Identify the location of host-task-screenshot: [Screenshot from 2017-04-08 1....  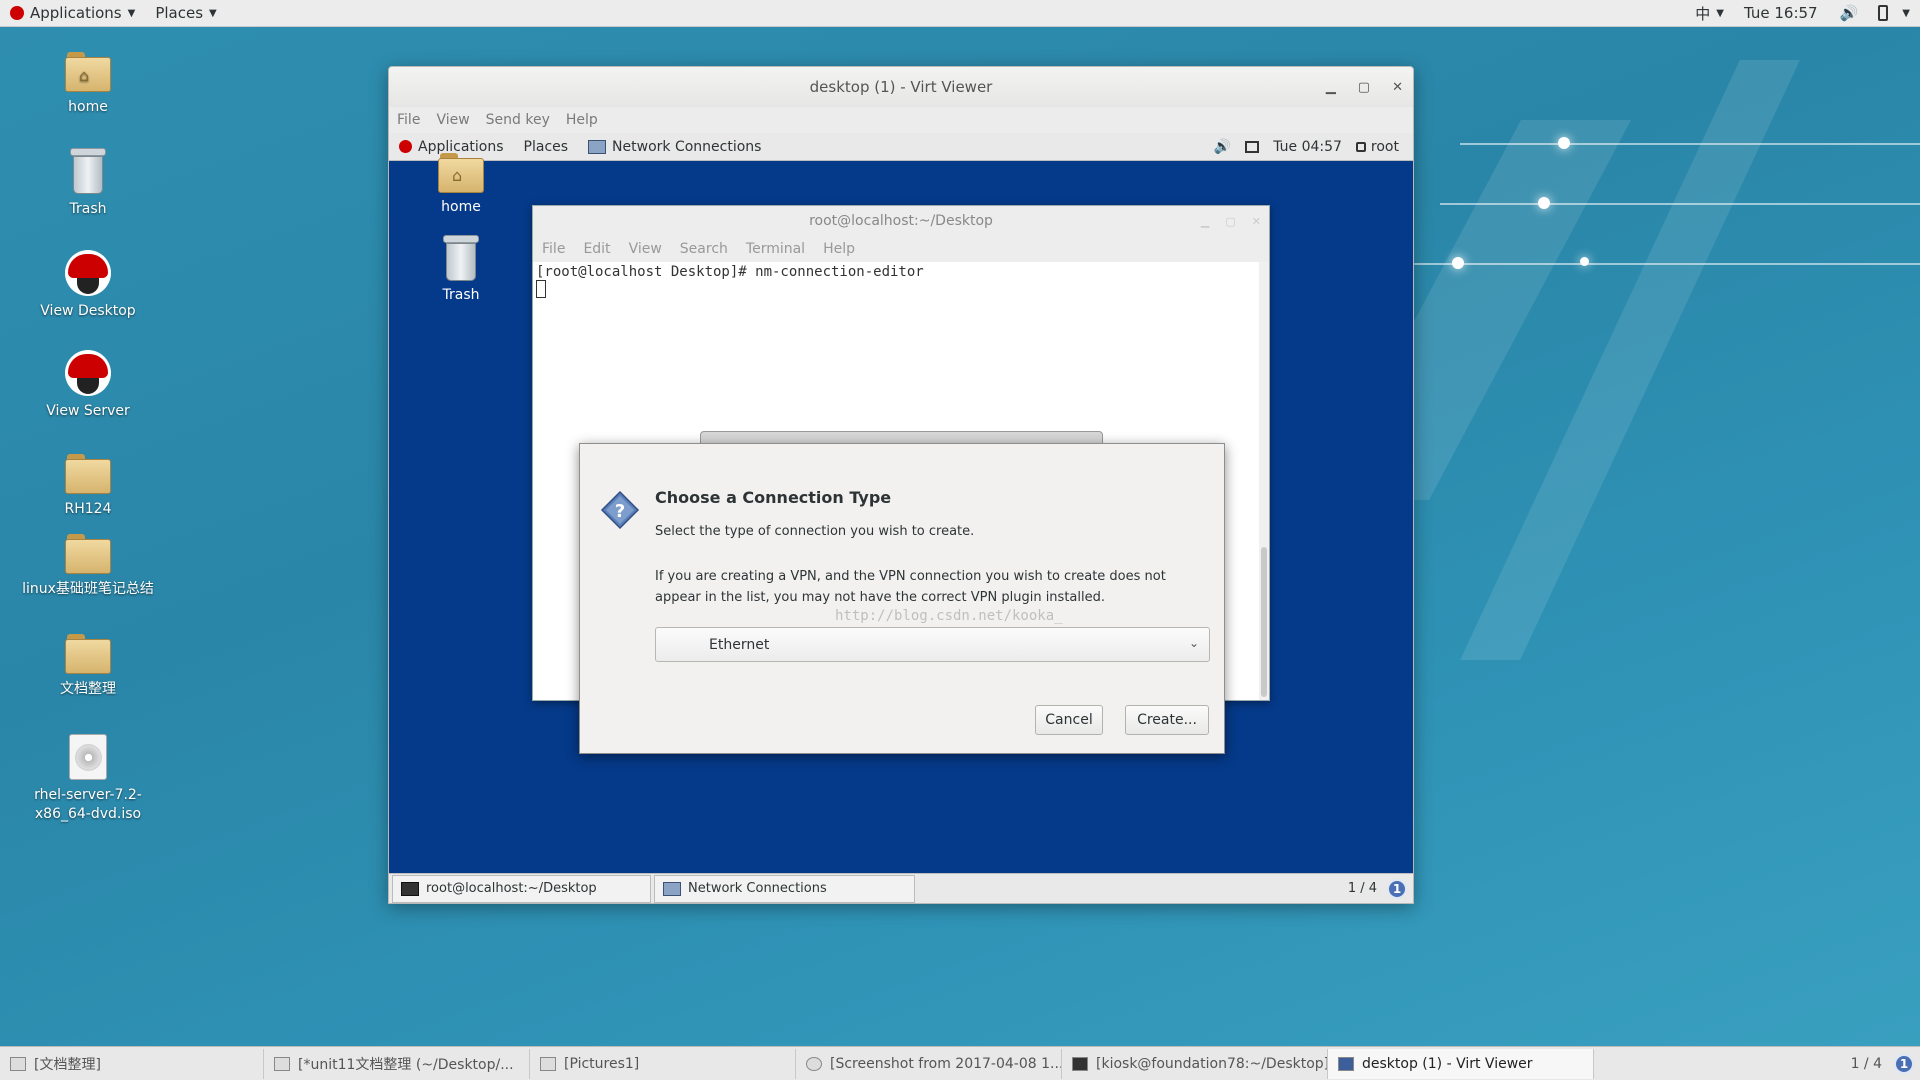
(929, 1063).